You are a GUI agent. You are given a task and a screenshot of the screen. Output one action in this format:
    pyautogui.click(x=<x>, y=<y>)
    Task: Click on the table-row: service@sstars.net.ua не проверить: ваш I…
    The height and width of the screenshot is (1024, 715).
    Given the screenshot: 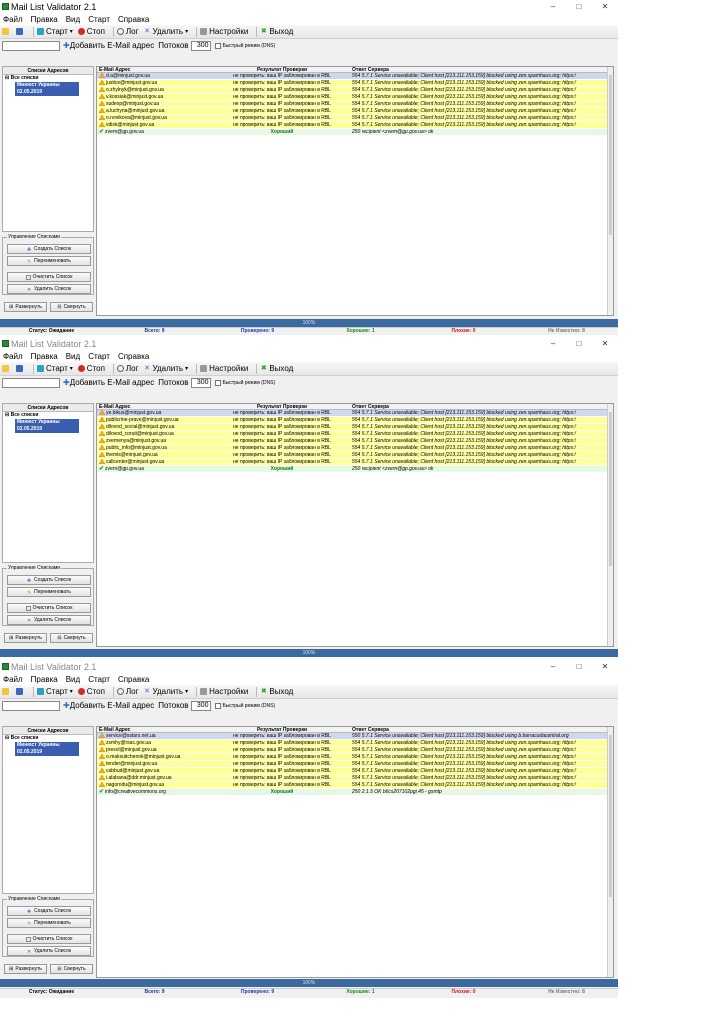 What is the action you would take?
    pyautogui.click(x=355, y=736)
    